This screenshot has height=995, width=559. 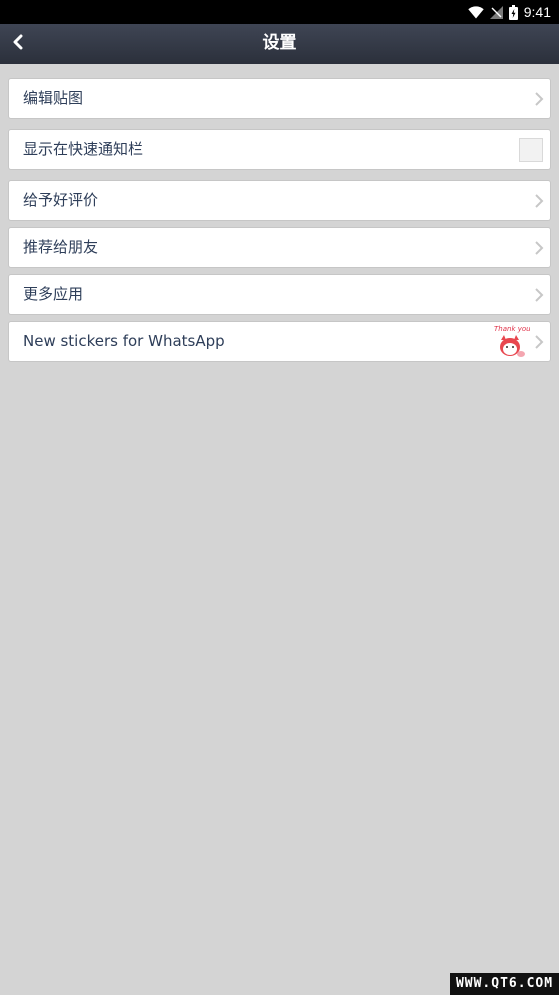 What do you see at coordinates (279, 98) in the screenshot?
I see `settings-item-edit-stickers: 编辑贴图` at bounding box center [279, 98].